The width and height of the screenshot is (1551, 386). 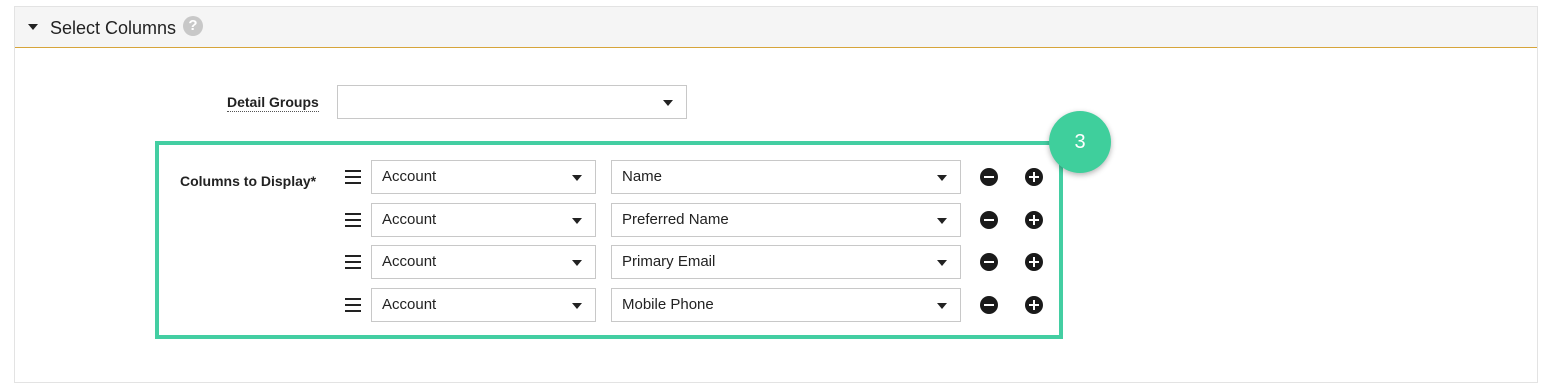 What do you see at coordinates (33, 27) in the screenshot?
I see `collapse-caret-icon` at bounding box center [33, 27].